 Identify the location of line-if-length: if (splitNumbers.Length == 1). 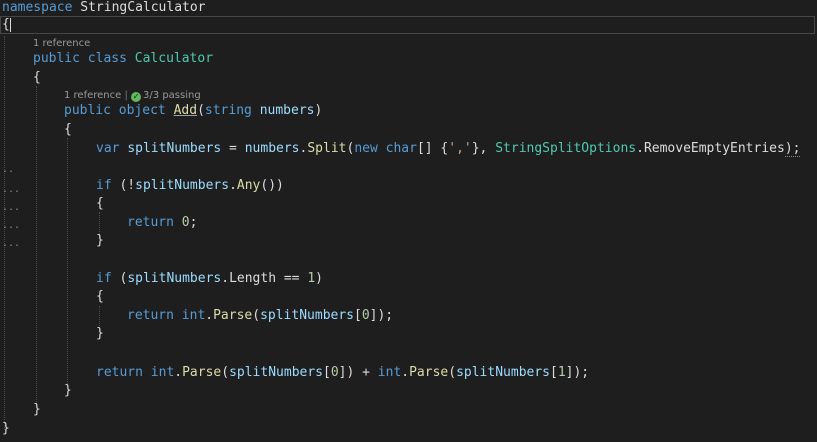
(209, 279).